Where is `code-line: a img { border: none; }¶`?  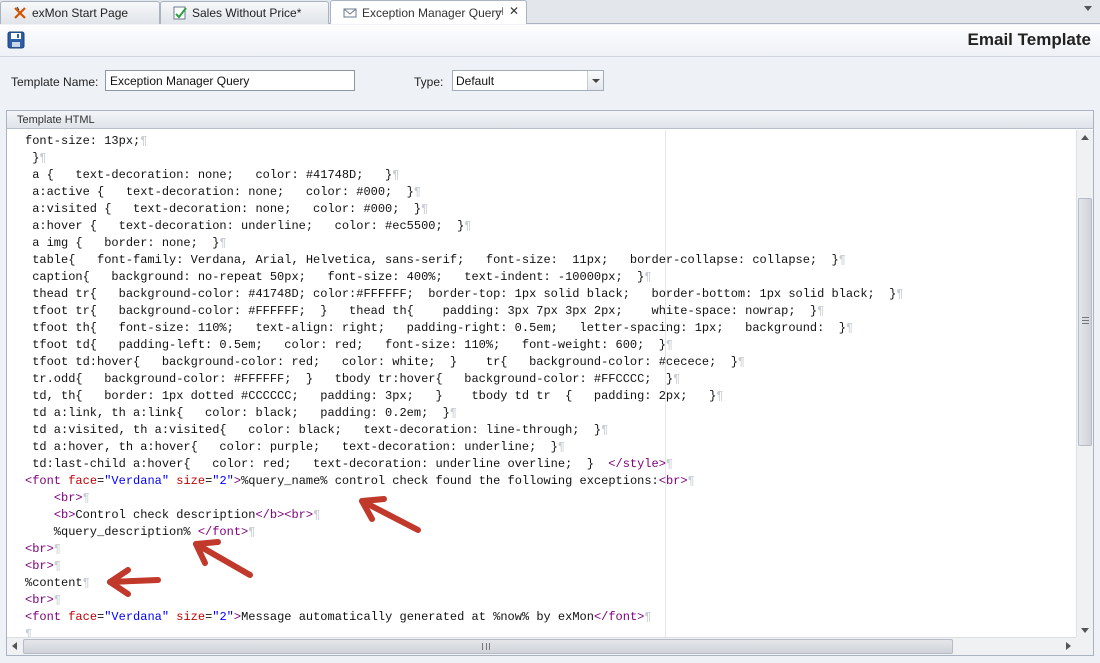 code-line: a img { border: none; }¶ is located at coordinates (464, 243).